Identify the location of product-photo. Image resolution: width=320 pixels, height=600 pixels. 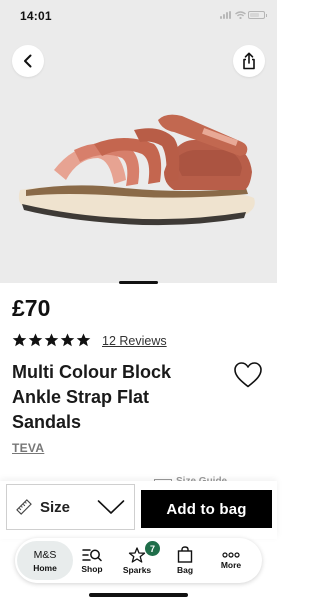
(136, 170).